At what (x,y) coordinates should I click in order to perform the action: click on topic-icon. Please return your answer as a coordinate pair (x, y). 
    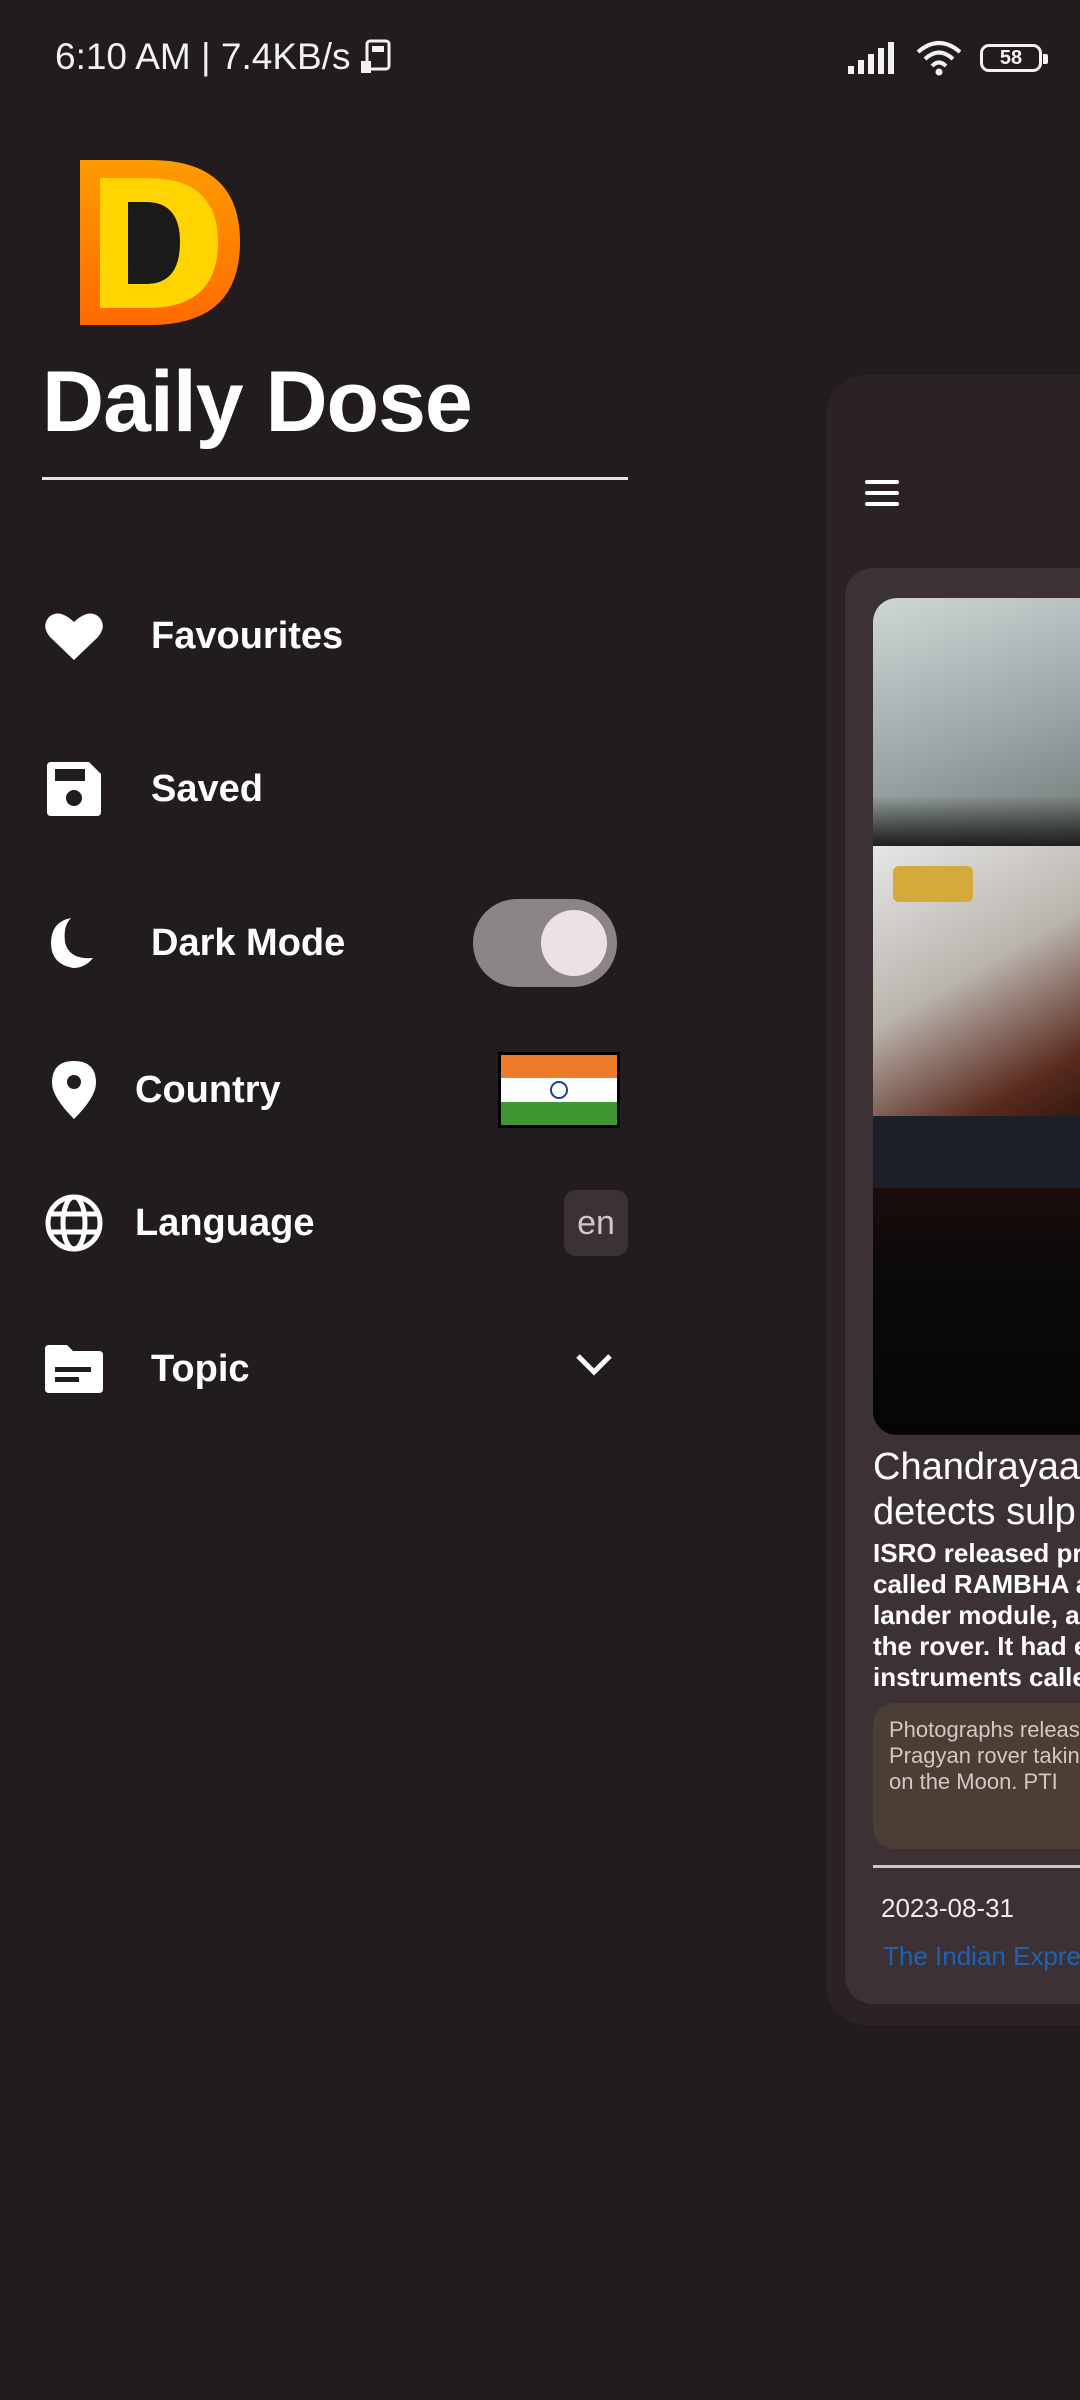
    Looking at the image, I should click on (74, 1369).